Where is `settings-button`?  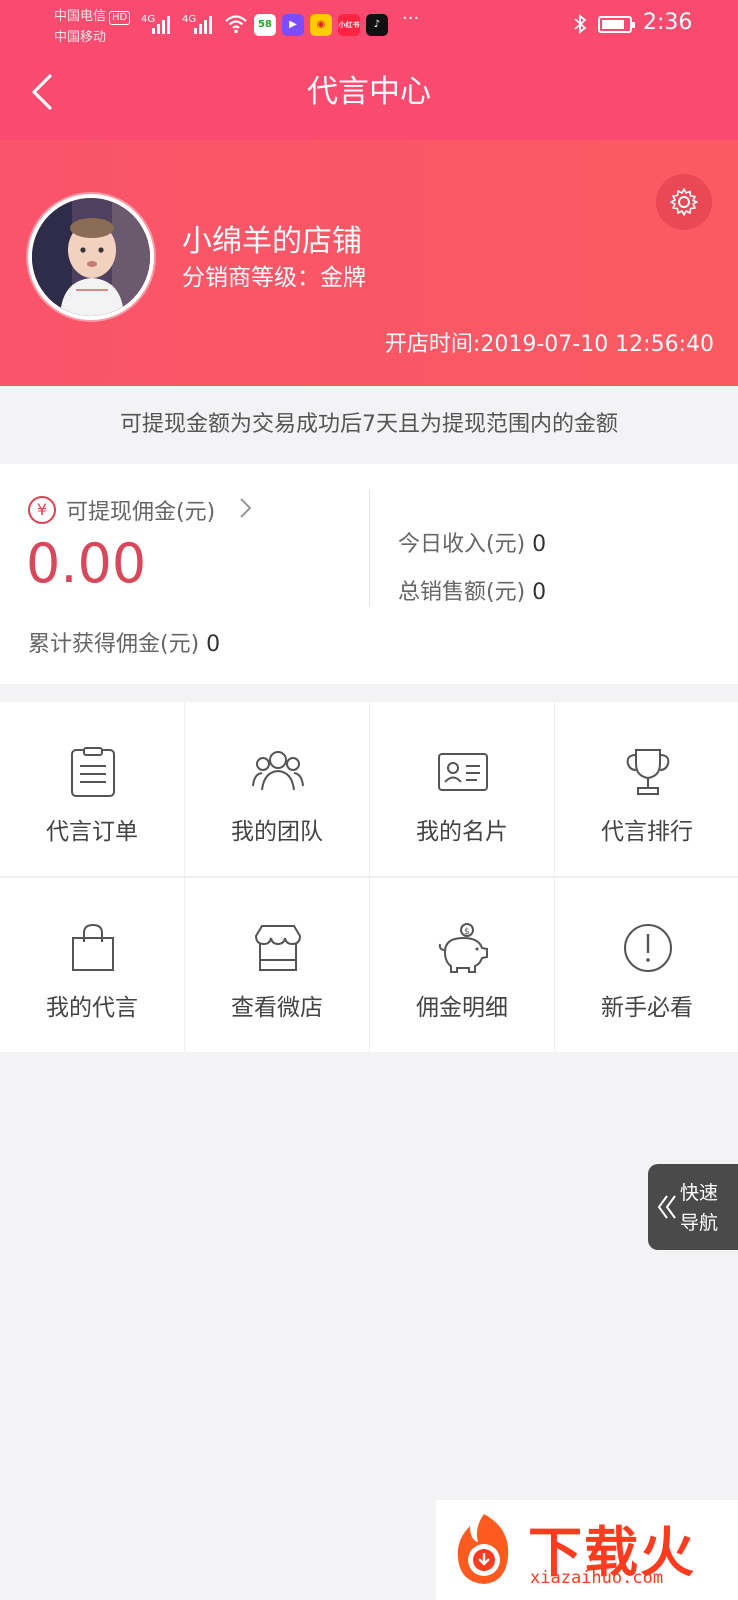 settings-button is located at coordinates (684, 202).